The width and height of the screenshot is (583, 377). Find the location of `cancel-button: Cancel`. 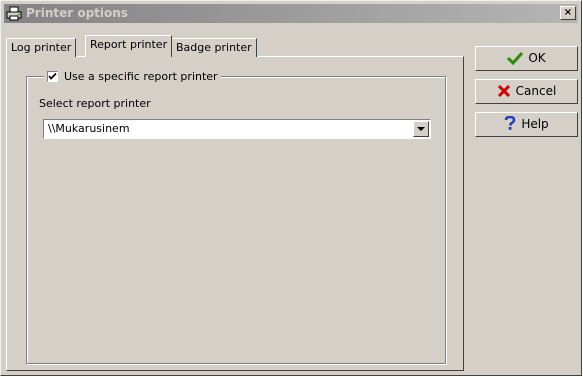

cancel-button: Cancel is located at coordinates (526, 91).